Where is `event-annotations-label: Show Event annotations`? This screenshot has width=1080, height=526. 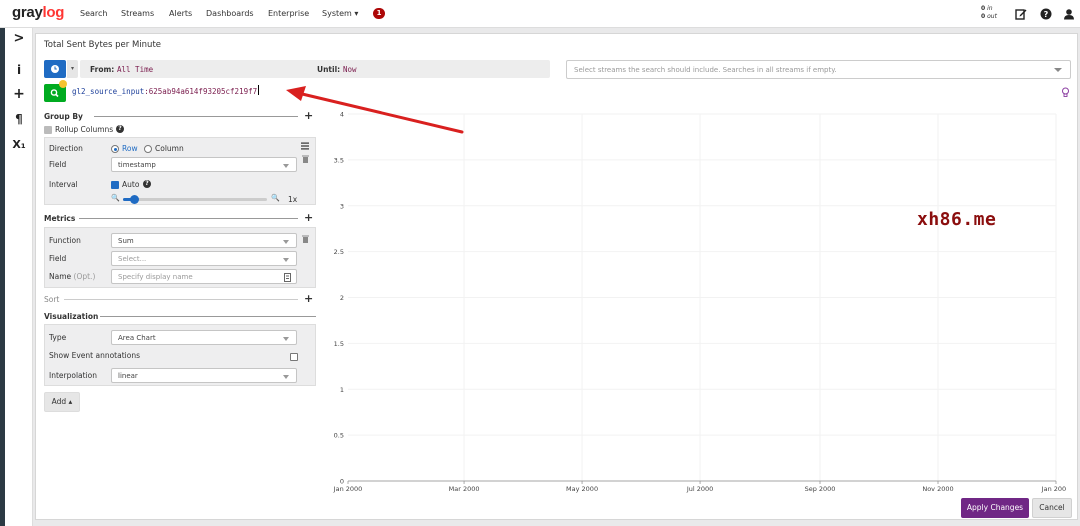 event-annotations-label: Show Event annotations is located at coordinates (94, 355).